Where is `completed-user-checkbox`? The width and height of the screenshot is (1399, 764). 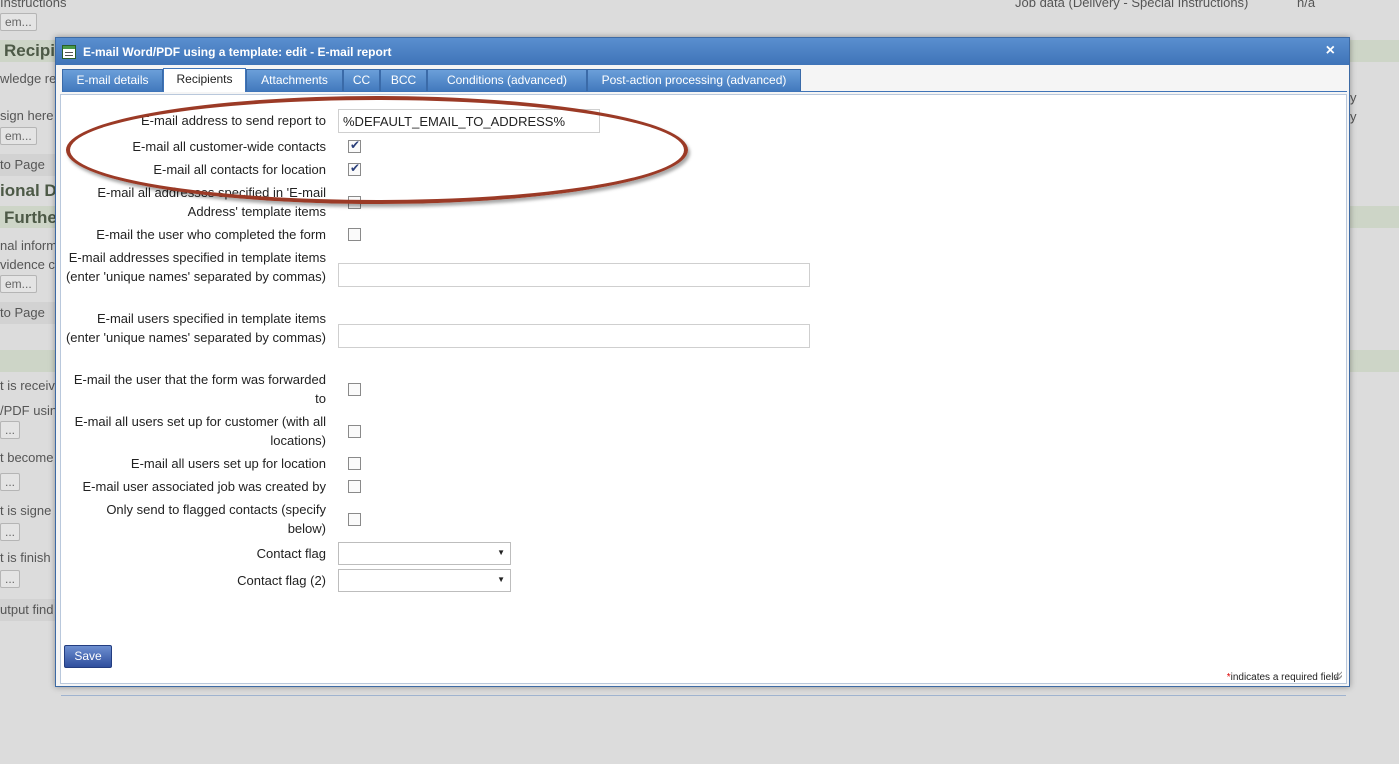 completed-user-checkbox is located at coordinates (354, 234).